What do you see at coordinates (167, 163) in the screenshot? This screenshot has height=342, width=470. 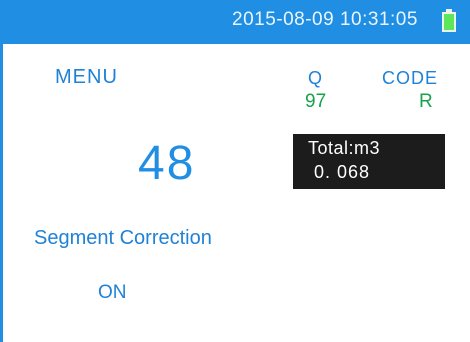 I see `menu-number: 48` at bounding box center [167, 163].